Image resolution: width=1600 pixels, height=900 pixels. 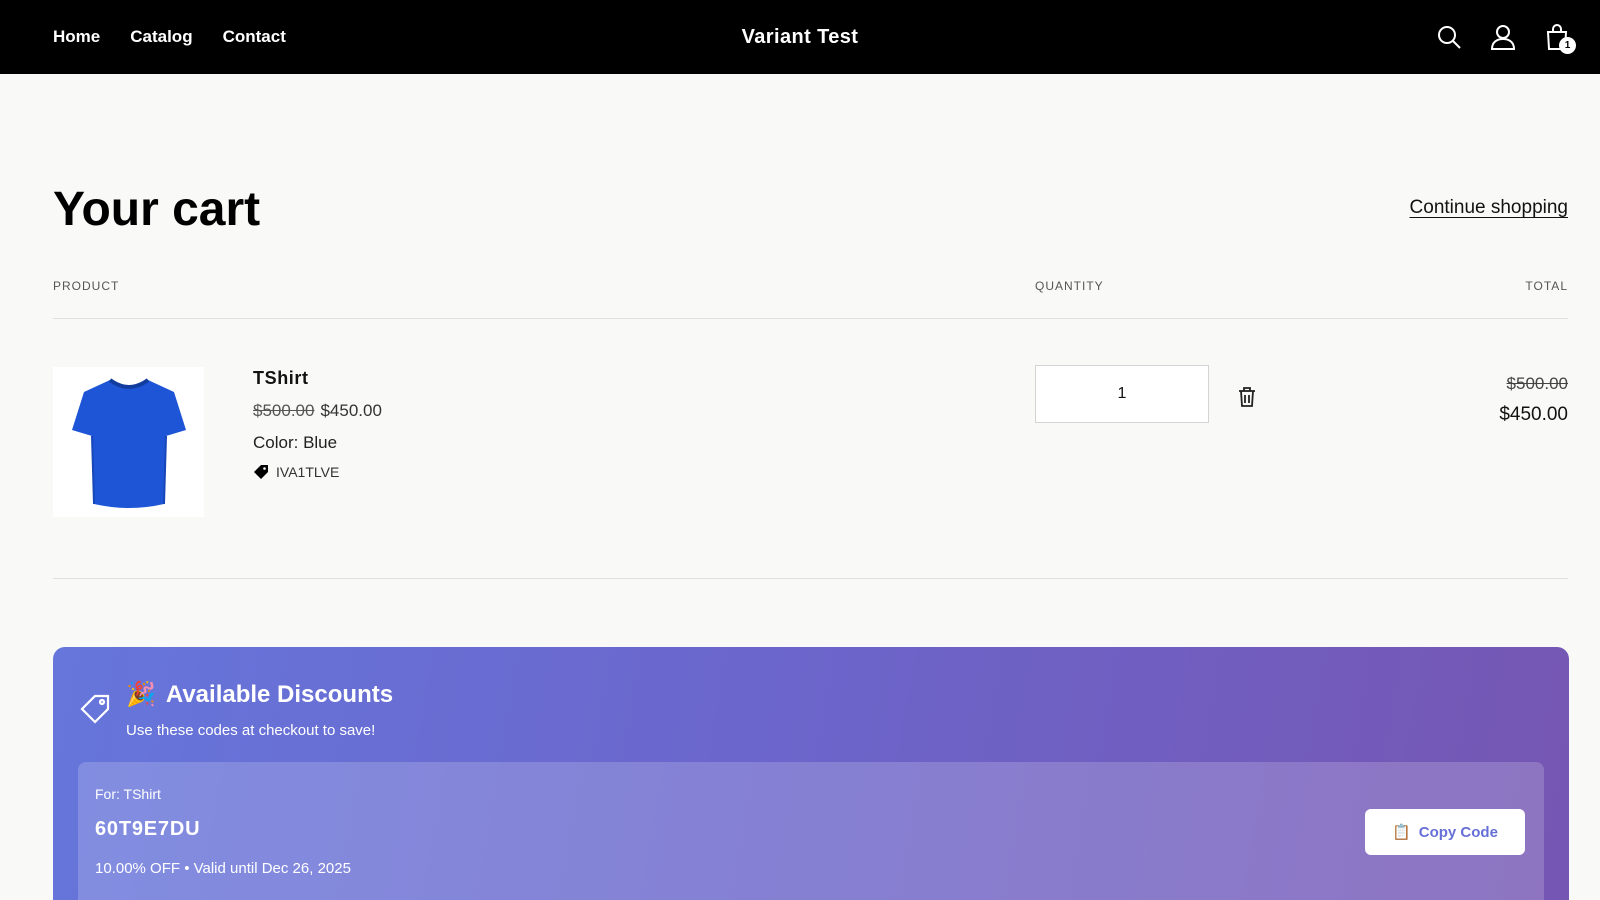 I want to click on search-icon, so click(x=1449, y=37).